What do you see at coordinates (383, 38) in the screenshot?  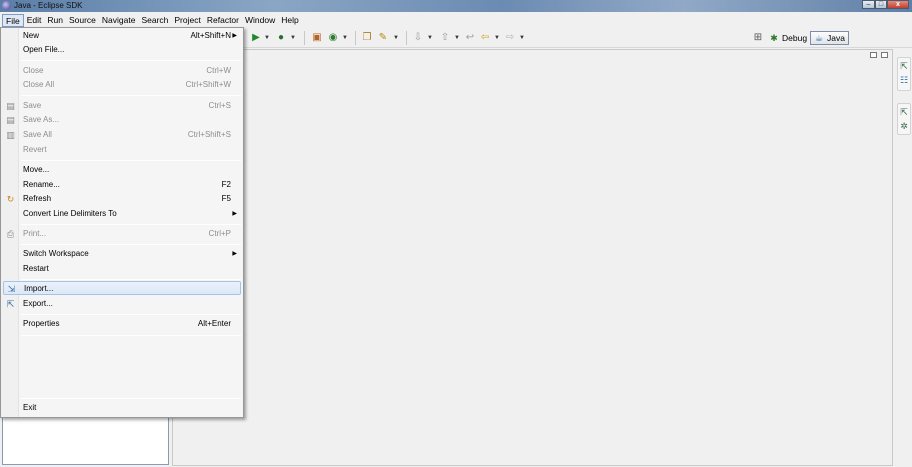 I see `search-icon: ✎` at bounding box center [383, 38].